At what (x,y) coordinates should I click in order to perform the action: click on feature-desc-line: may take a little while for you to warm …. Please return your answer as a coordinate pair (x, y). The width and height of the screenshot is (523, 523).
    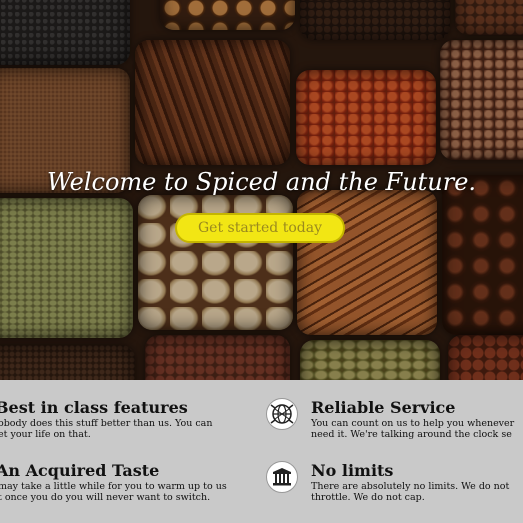
    Looking at the image, I should click on (113, 486).